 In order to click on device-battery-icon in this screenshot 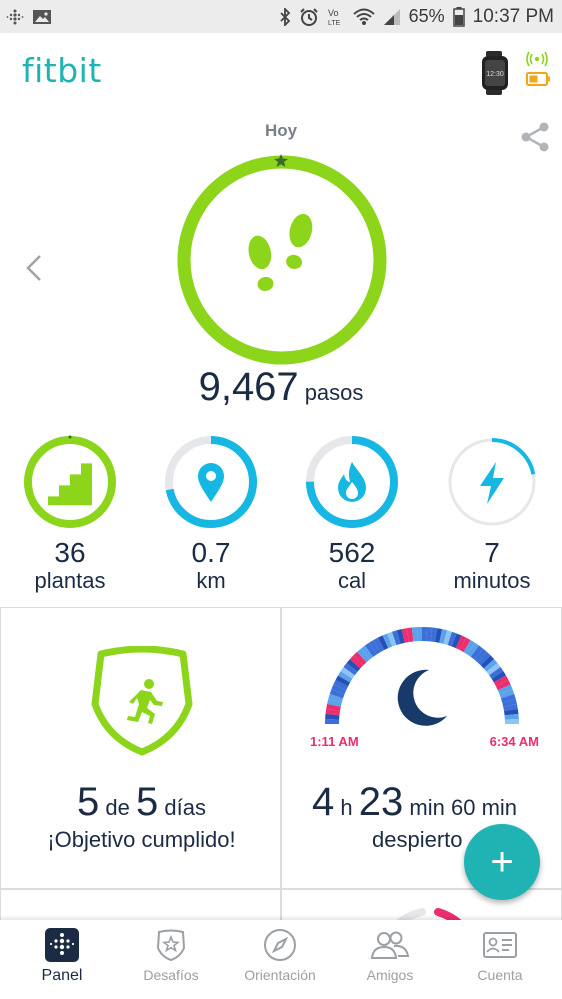, I will do `click(538, 79)`.